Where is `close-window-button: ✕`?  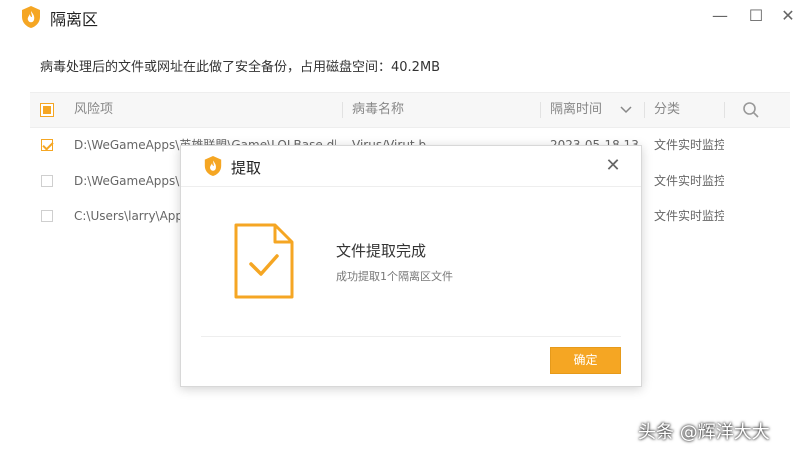 close-window-button: ✕ is located at coordinates (788, 16).